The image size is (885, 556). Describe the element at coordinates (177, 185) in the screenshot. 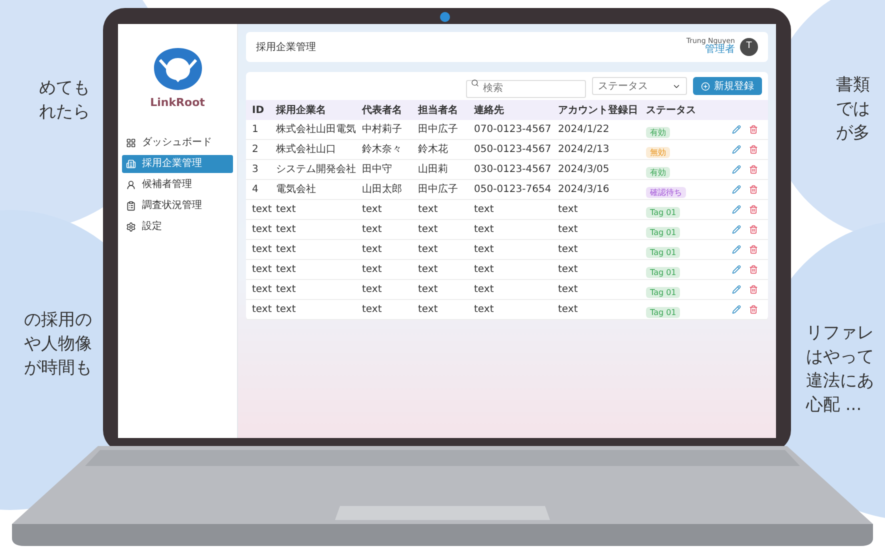

I see `sidebar-item: 候補者管理` at that location.